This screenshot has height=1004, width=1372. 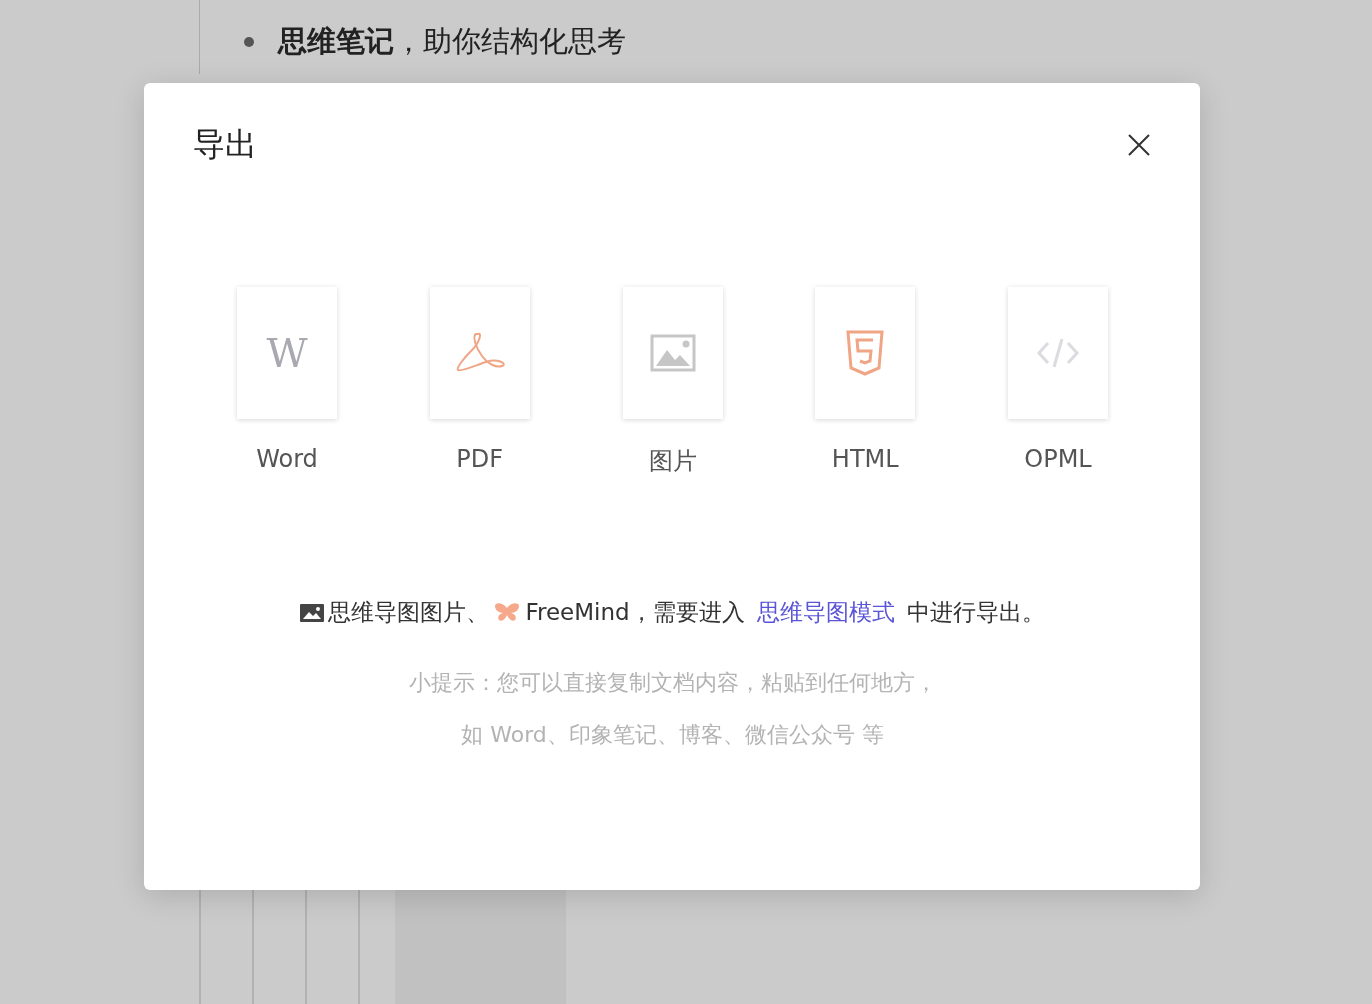 What do you see at coordinates (225, 144) in the screenshot?
I see `dialog-title: 导出` at bounding box center [225, 144].